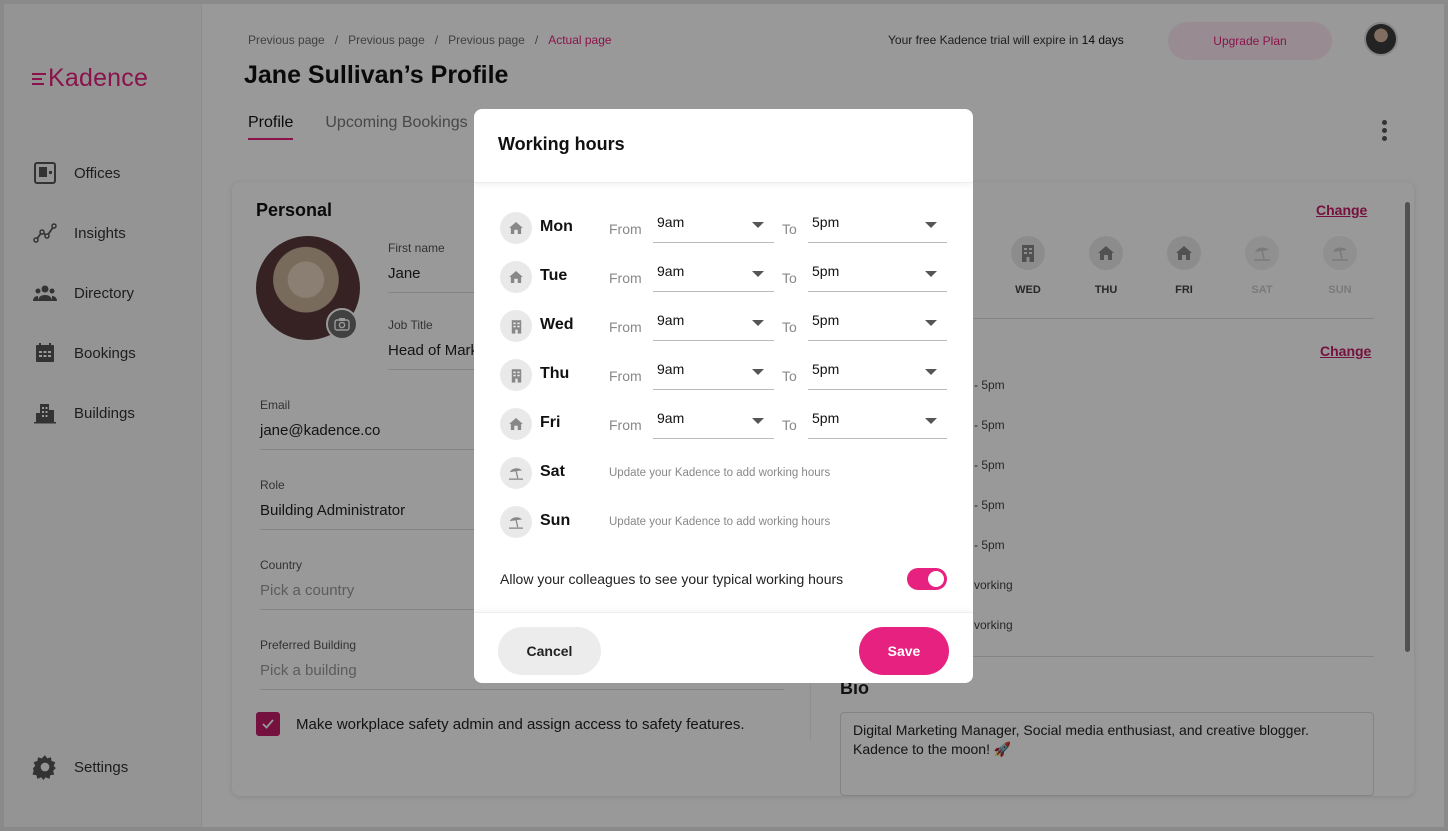 Image resolution: width=1448 pixels, height=831 pixels. Describe the element at coordinates (904, 651) in the screenshot. I see `save-button: Save` at that location.